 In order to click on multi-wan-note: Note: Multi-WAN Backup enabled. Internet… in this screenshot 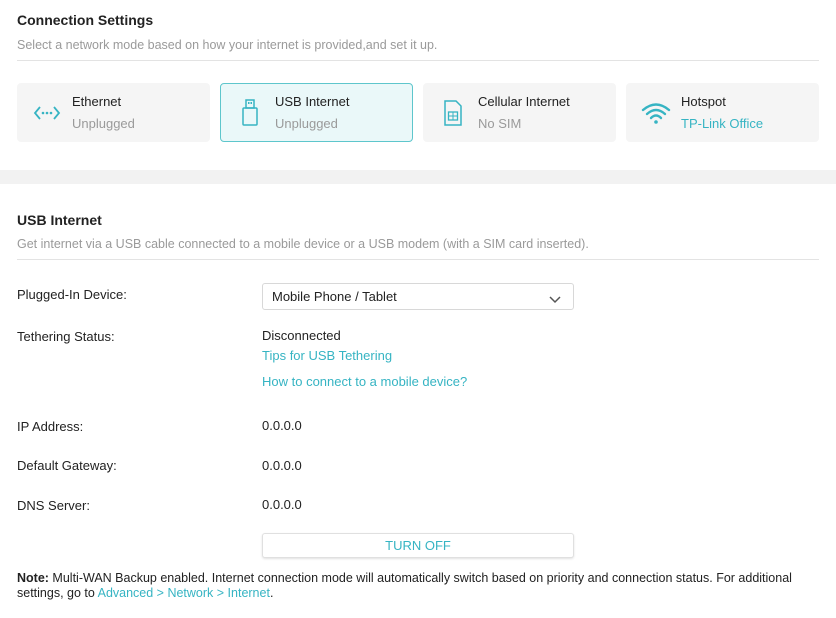, I will do `click(419, 586)`.